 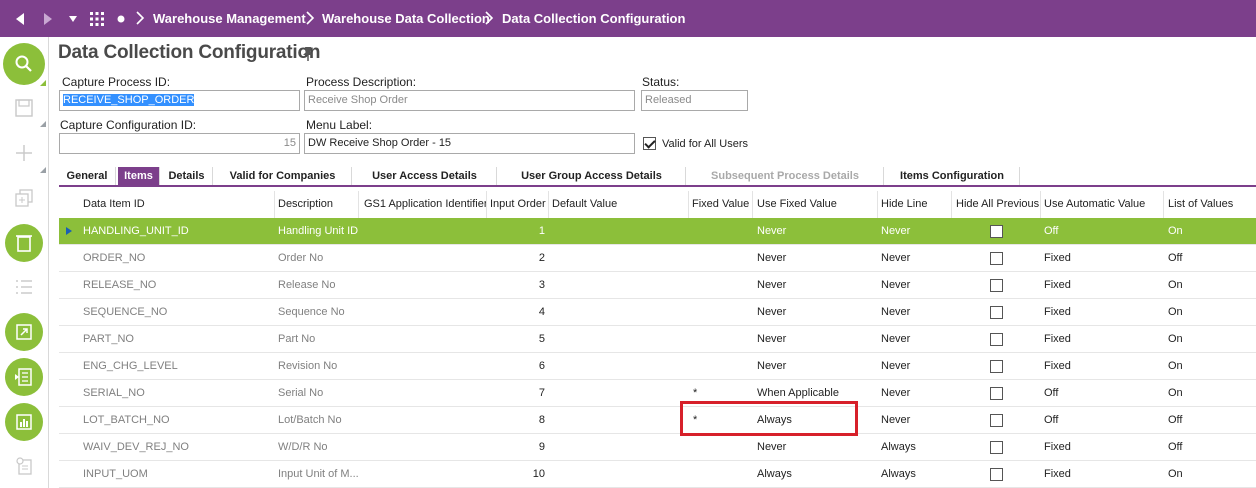 What do you see at coordinates (517, 204) in the screenshot?
I see `column-header-input-order: Input Order` at bounding box center [517, 204].